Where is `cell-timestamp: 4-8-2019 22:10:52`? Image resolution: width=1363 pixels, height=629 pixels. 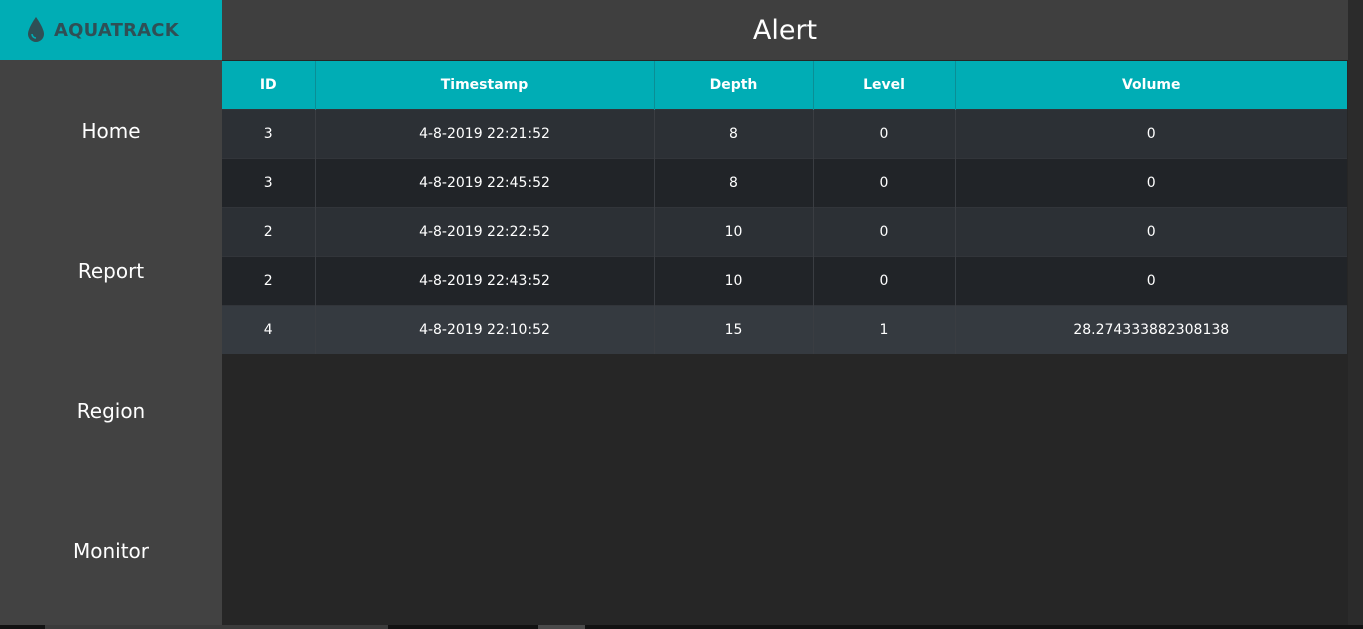
cell-timestamp: 4-8-2019 22:10:52 is located at coordinates (485, 329).